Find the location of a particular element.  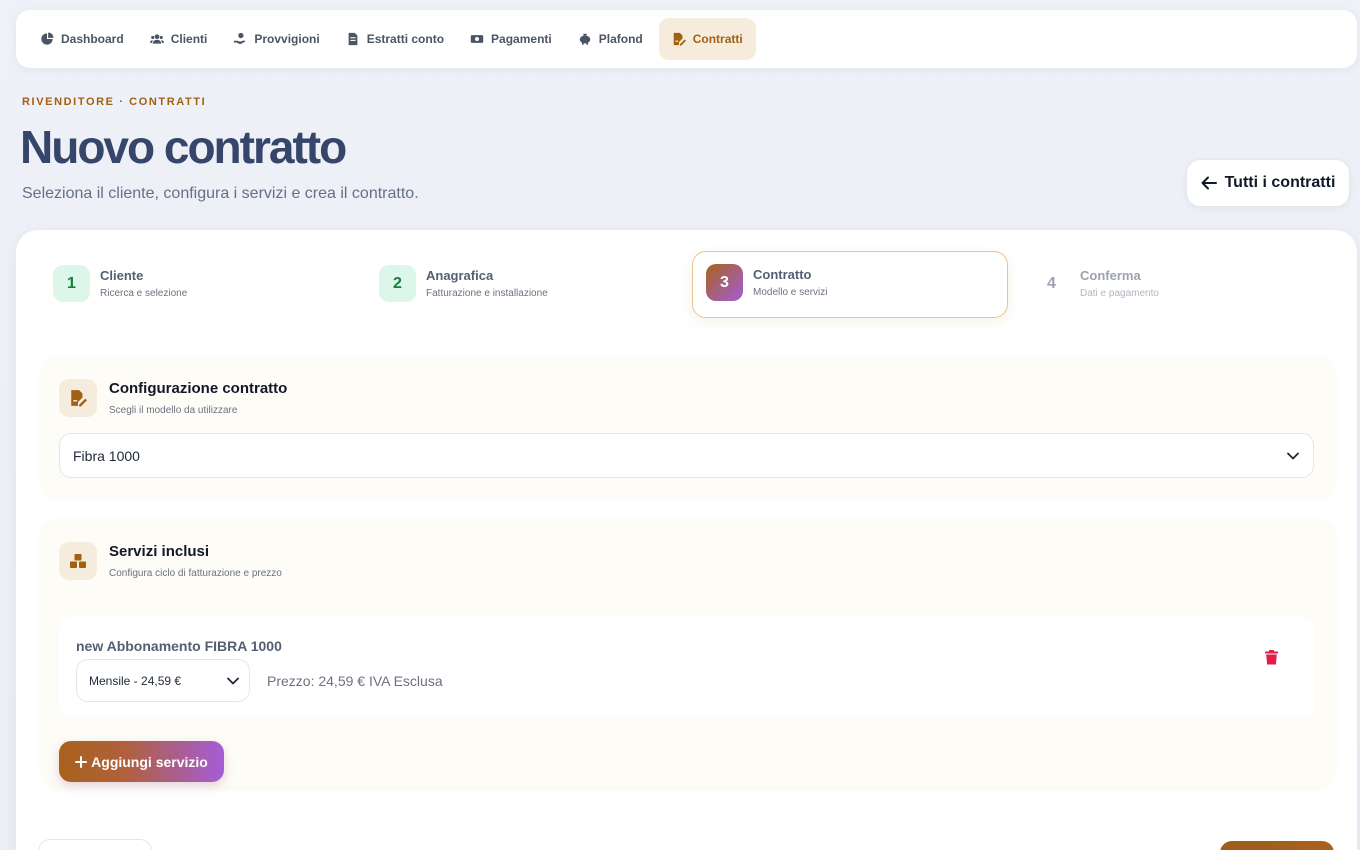

next-step-button is located at coordinates (1277, 845).